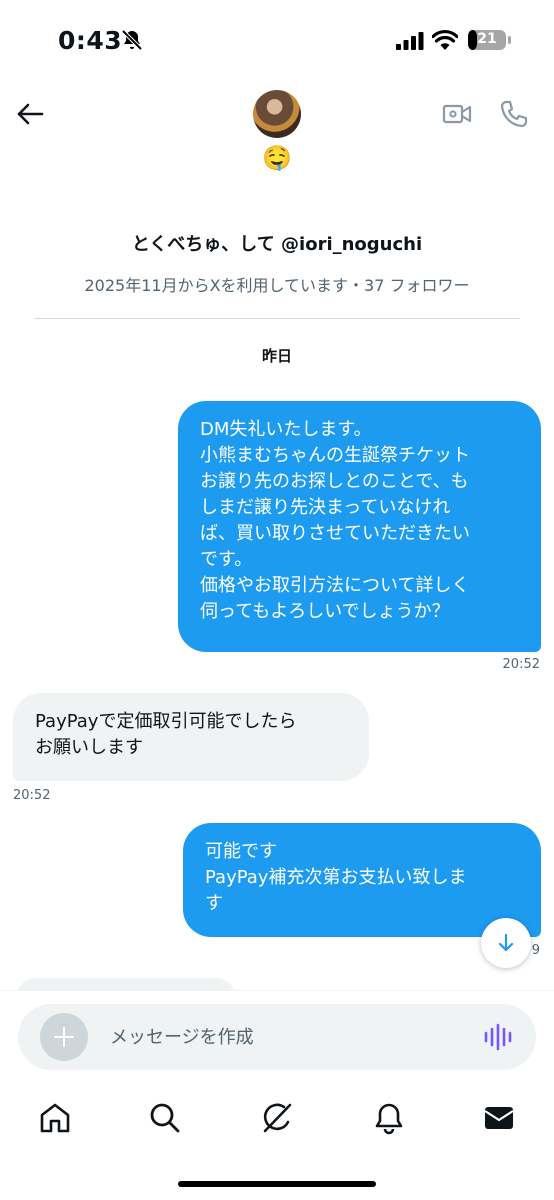 The width and height of the screenshot is (554, 1200). I want to click on message-timestamp: 9, so click(535, 950).